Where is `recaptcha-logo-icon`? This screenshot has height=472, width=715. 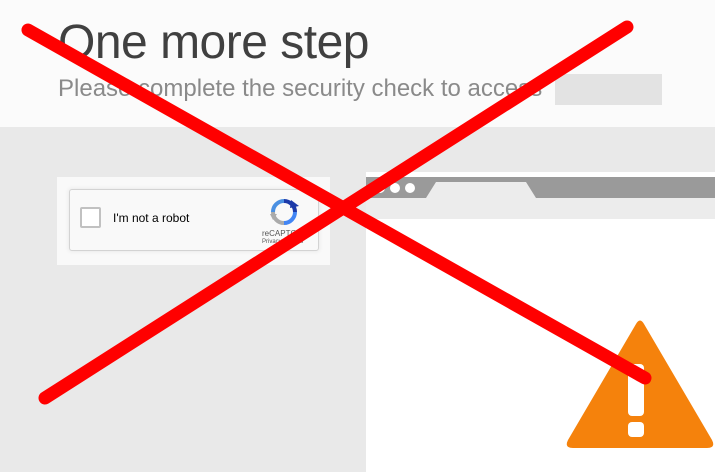
recaptcha-logo-icon is located at coordinates (284, 212).